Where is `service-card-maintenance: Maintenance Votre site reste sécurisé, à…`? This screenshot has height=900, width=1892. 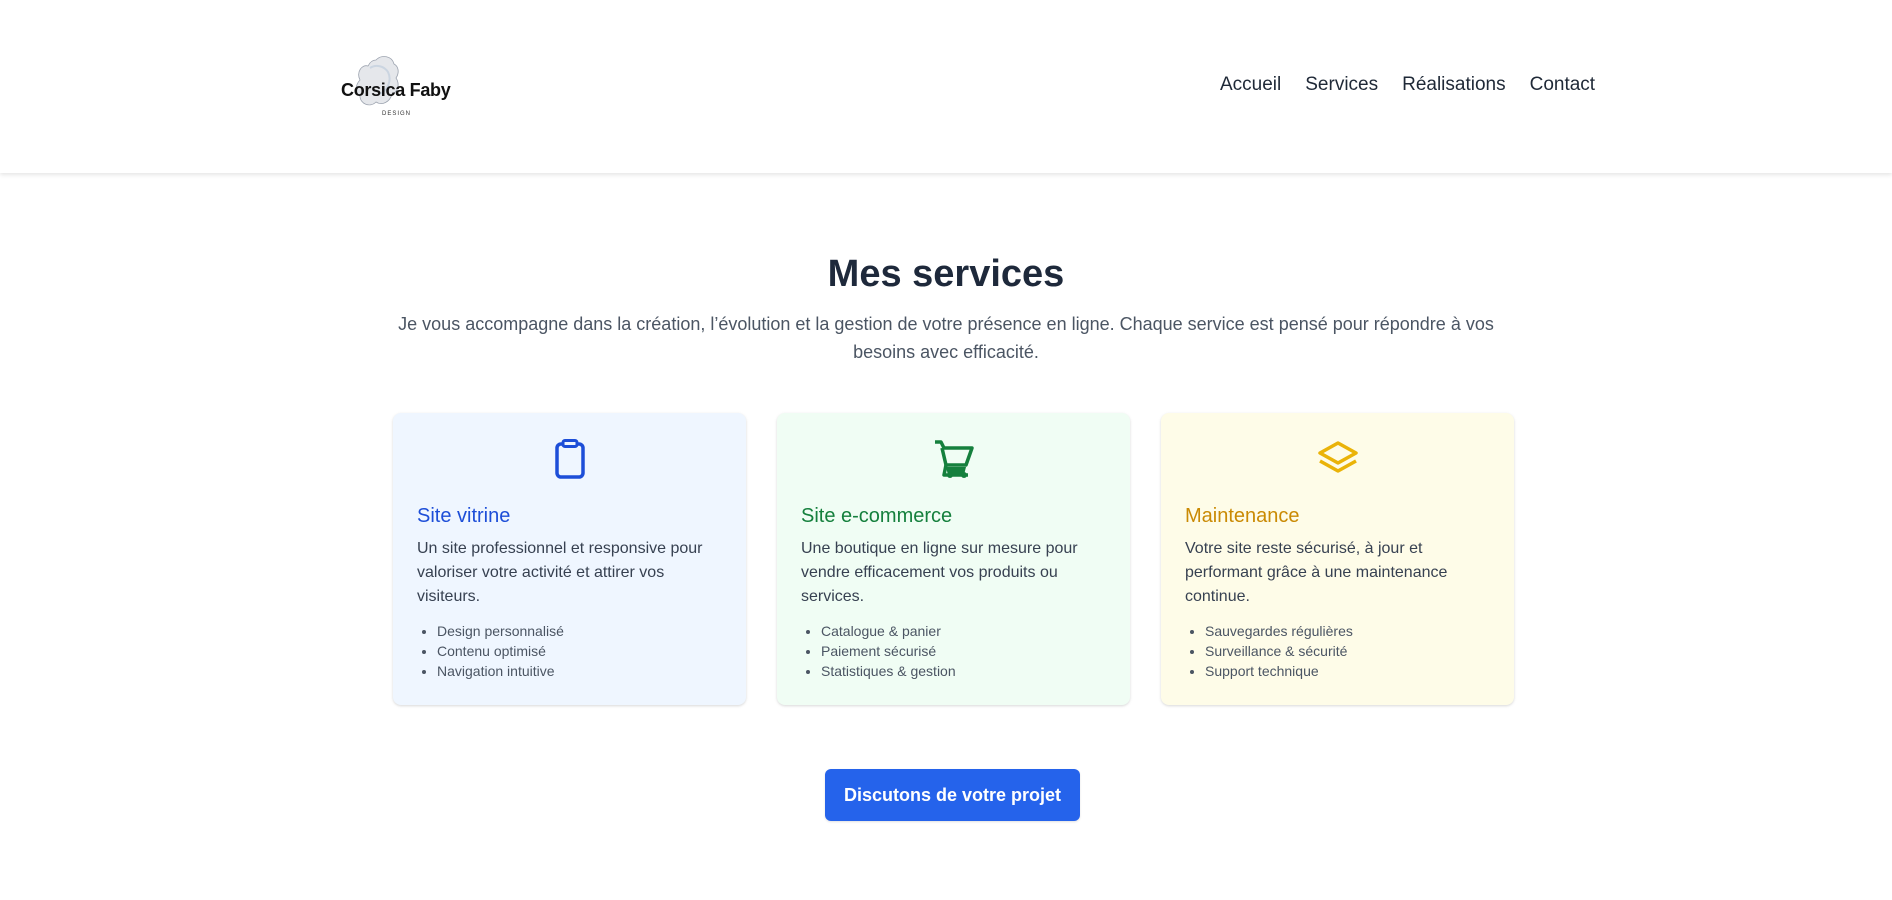 service-card-maintenance: Maintenance Votre site reste sécurisé, à… is located at coordinates (1337, 559).